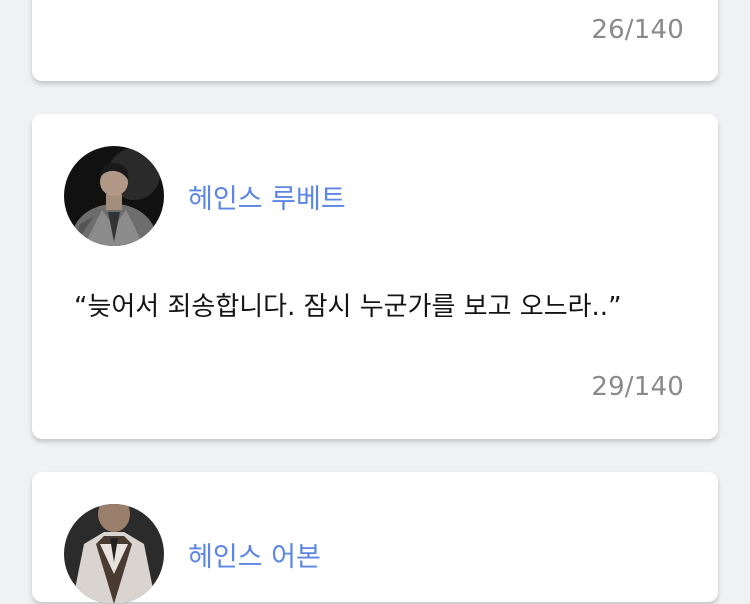 The width and height of the screenshot is (750, 604). Describe the element at coordinates (267, 196) in the screenshot. I see `author-name: 헤인스 루베트` at that location.